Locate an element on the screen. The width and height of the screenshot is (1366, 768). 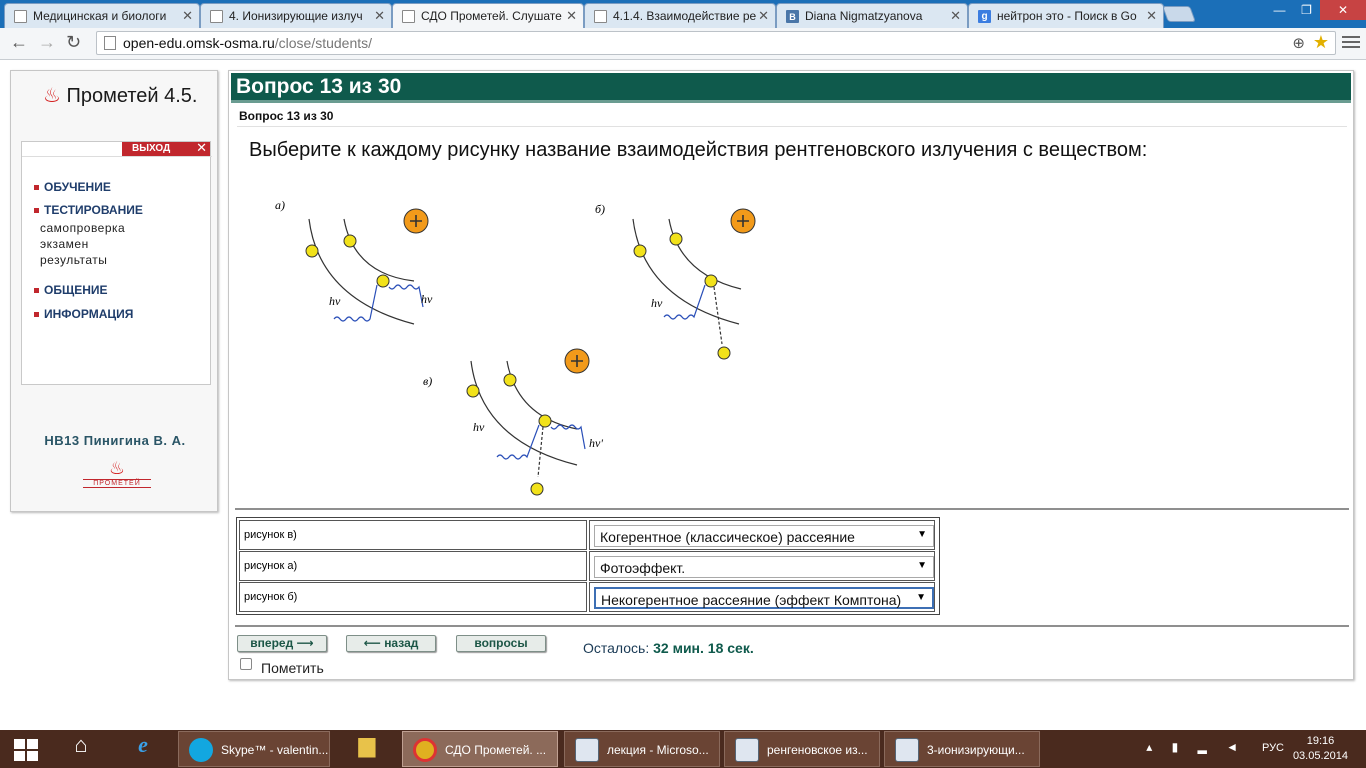
sidebar-subitem-exam: экзамен is located at coordinates (64, 244).